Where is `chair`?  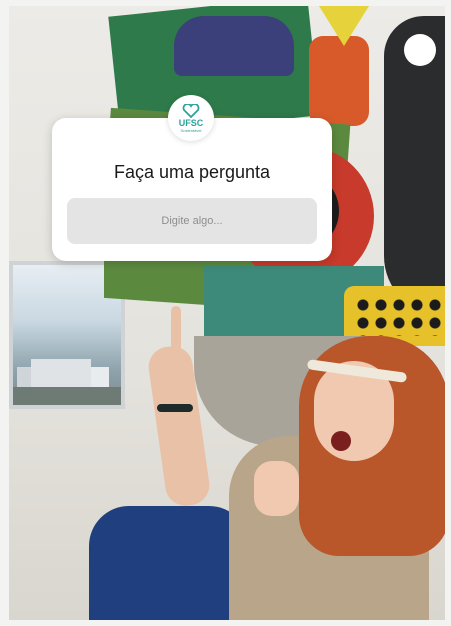
chair is located at coordinates (169, 563).